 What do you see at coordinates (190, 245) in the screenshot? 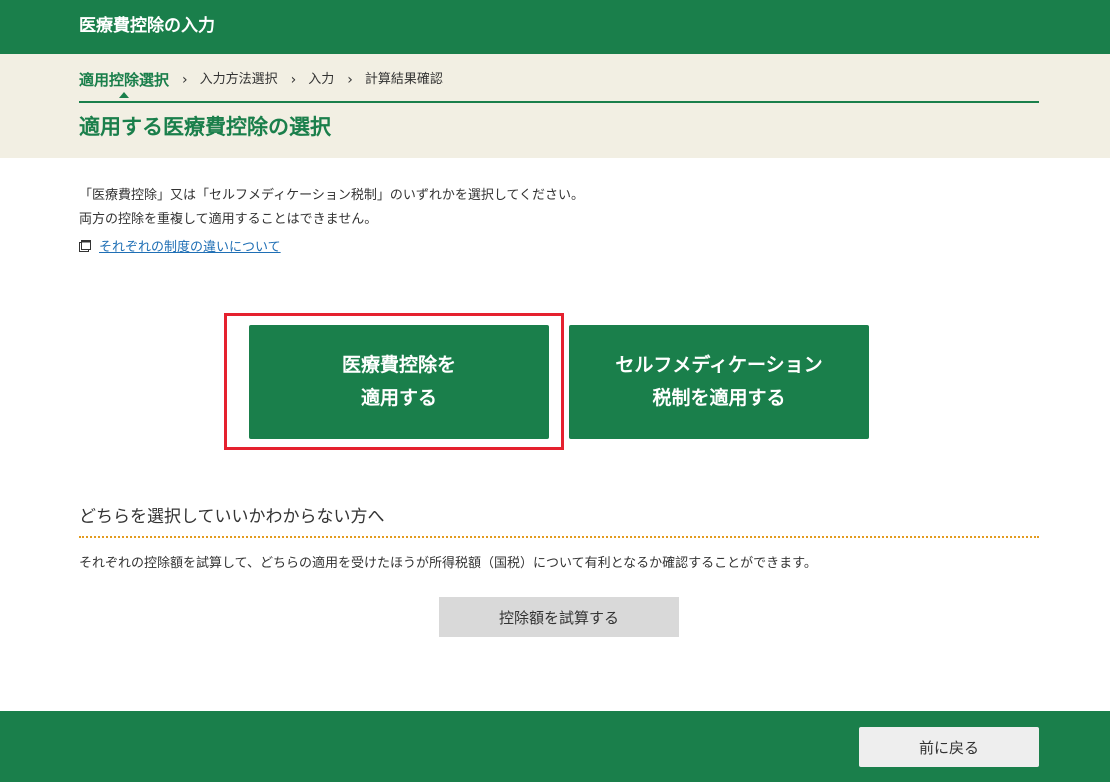
I see `system-difference-link: それぞれの制度の違いについて` at bounding box center [190, 245].